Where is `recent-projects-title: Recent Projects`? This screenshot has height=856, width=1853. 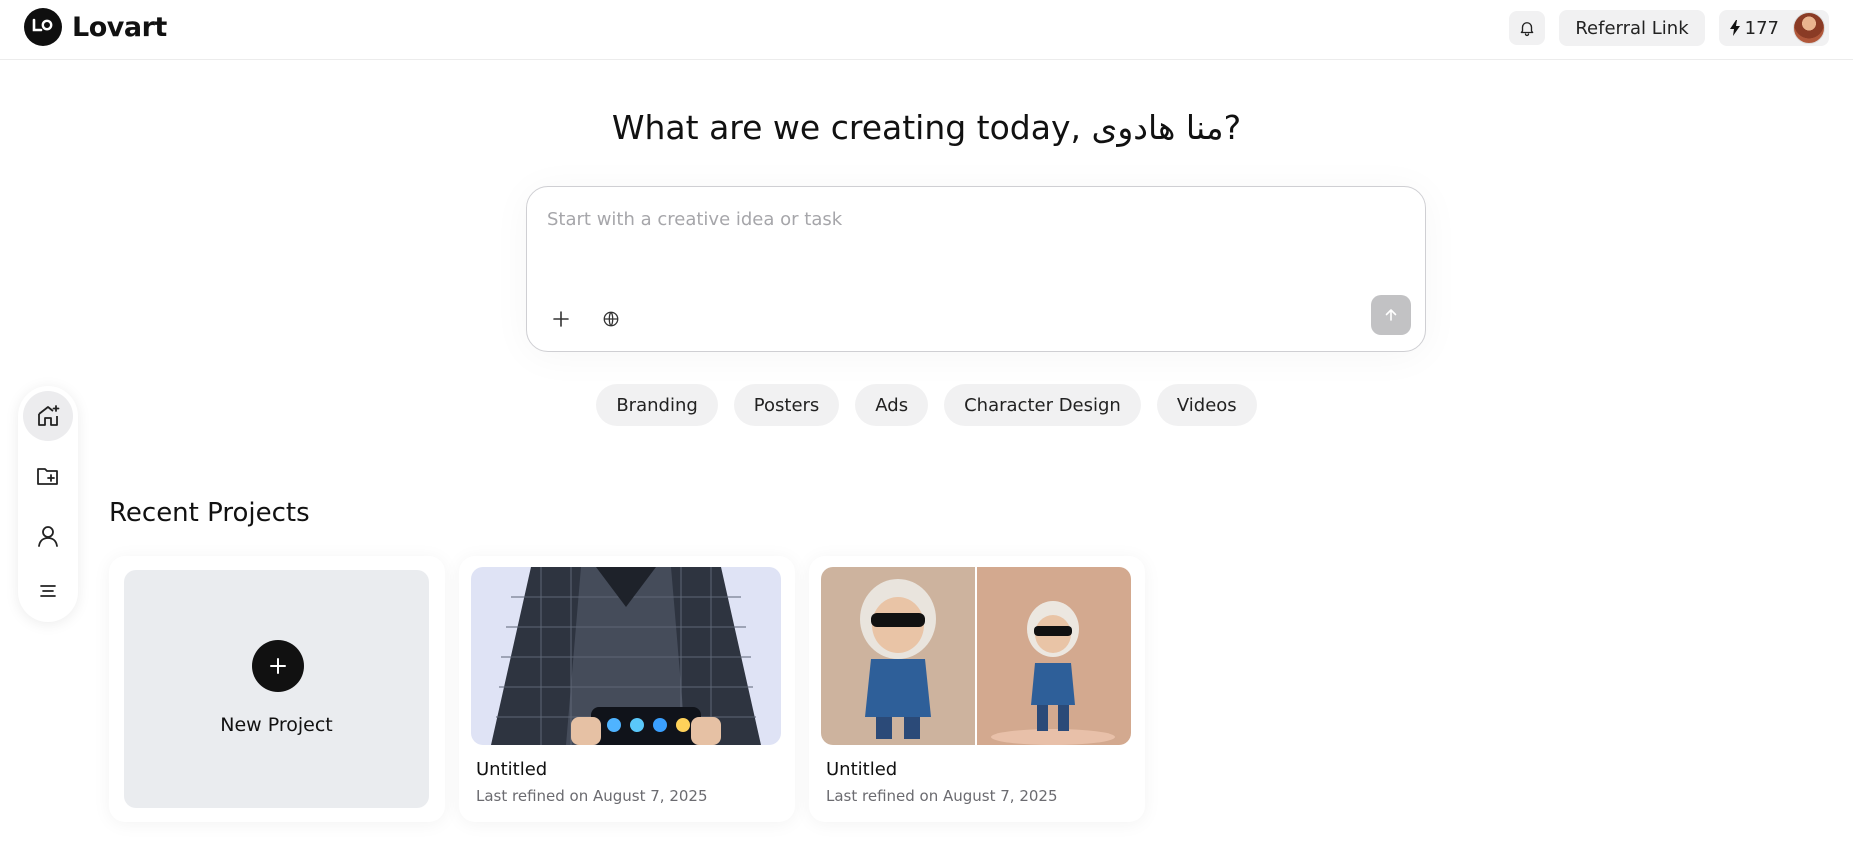
recent-projects-title: Recent Projects is located at coordinates (209, 513).